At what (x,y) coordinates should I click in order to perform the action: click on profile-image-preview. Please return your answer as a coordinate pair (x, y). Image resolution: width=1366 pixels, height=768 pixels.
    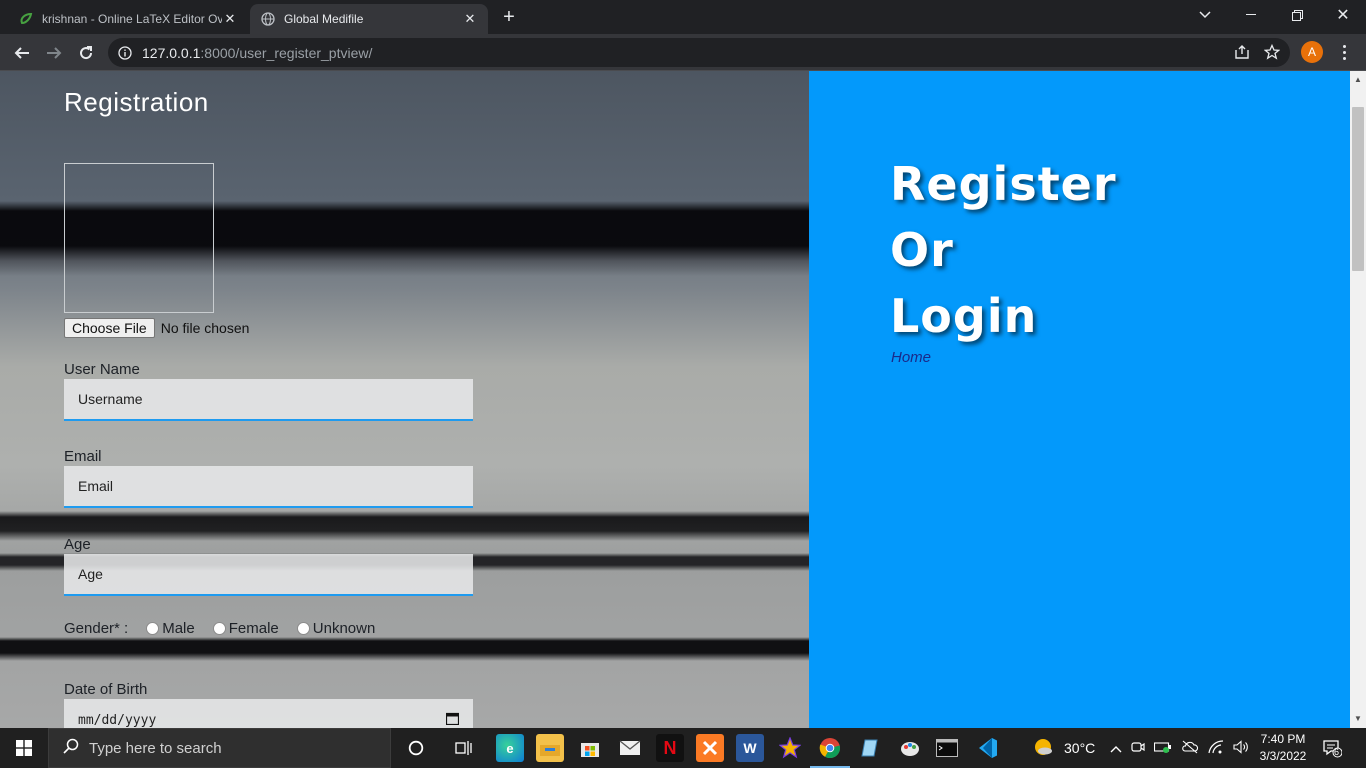
    Looking at the image, I should click on (139, 238).